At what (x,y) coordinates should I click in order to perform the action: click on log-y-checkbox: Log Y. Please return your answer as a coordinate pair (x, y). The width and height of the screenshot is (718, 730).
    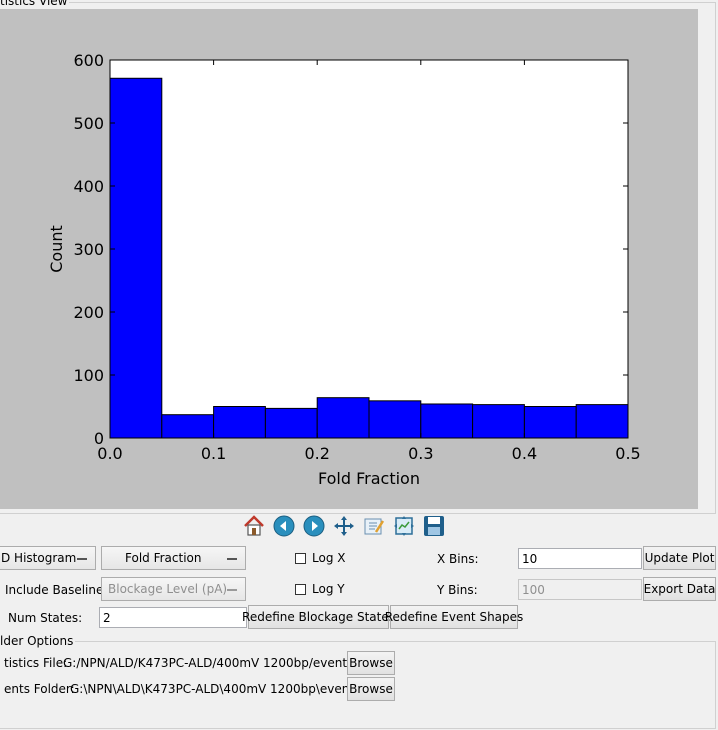
    Looking at the image, I should click on (320, 589).